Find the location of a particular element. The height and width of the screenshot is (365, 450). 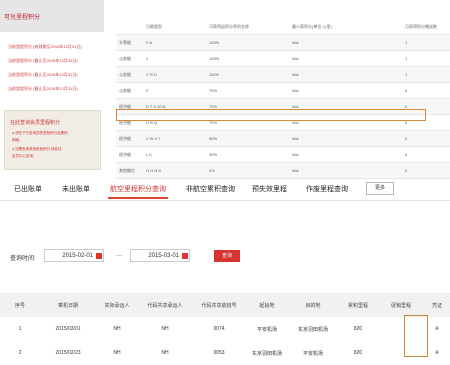

table-row: 头等舱 F A 120% N/A 1 is located at coordinates (283, 42).